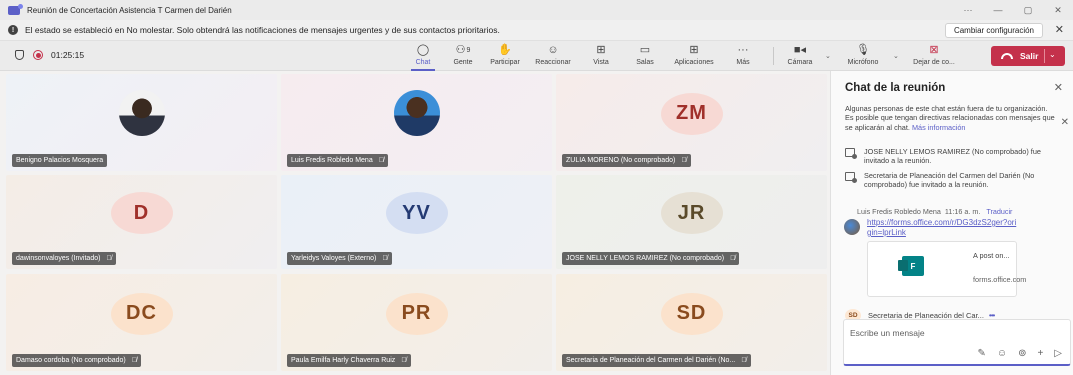  What do you see at coordinates (828, 56) in the screenshot?
I see `camera-options-chevron-icon: ⌄` at bounding box center [828, 56].